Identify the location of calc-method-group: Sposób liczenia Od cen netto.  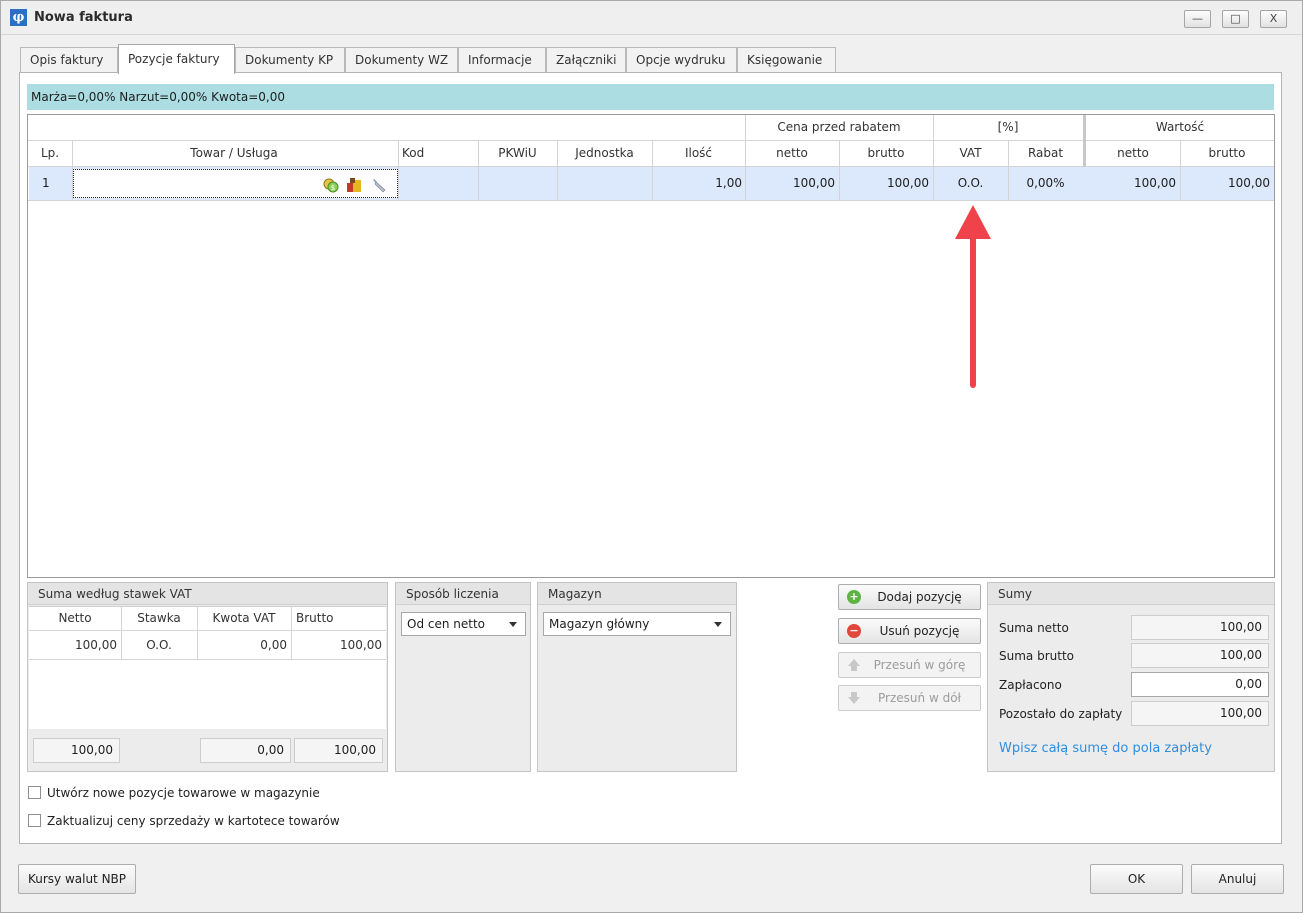
(463, 677).